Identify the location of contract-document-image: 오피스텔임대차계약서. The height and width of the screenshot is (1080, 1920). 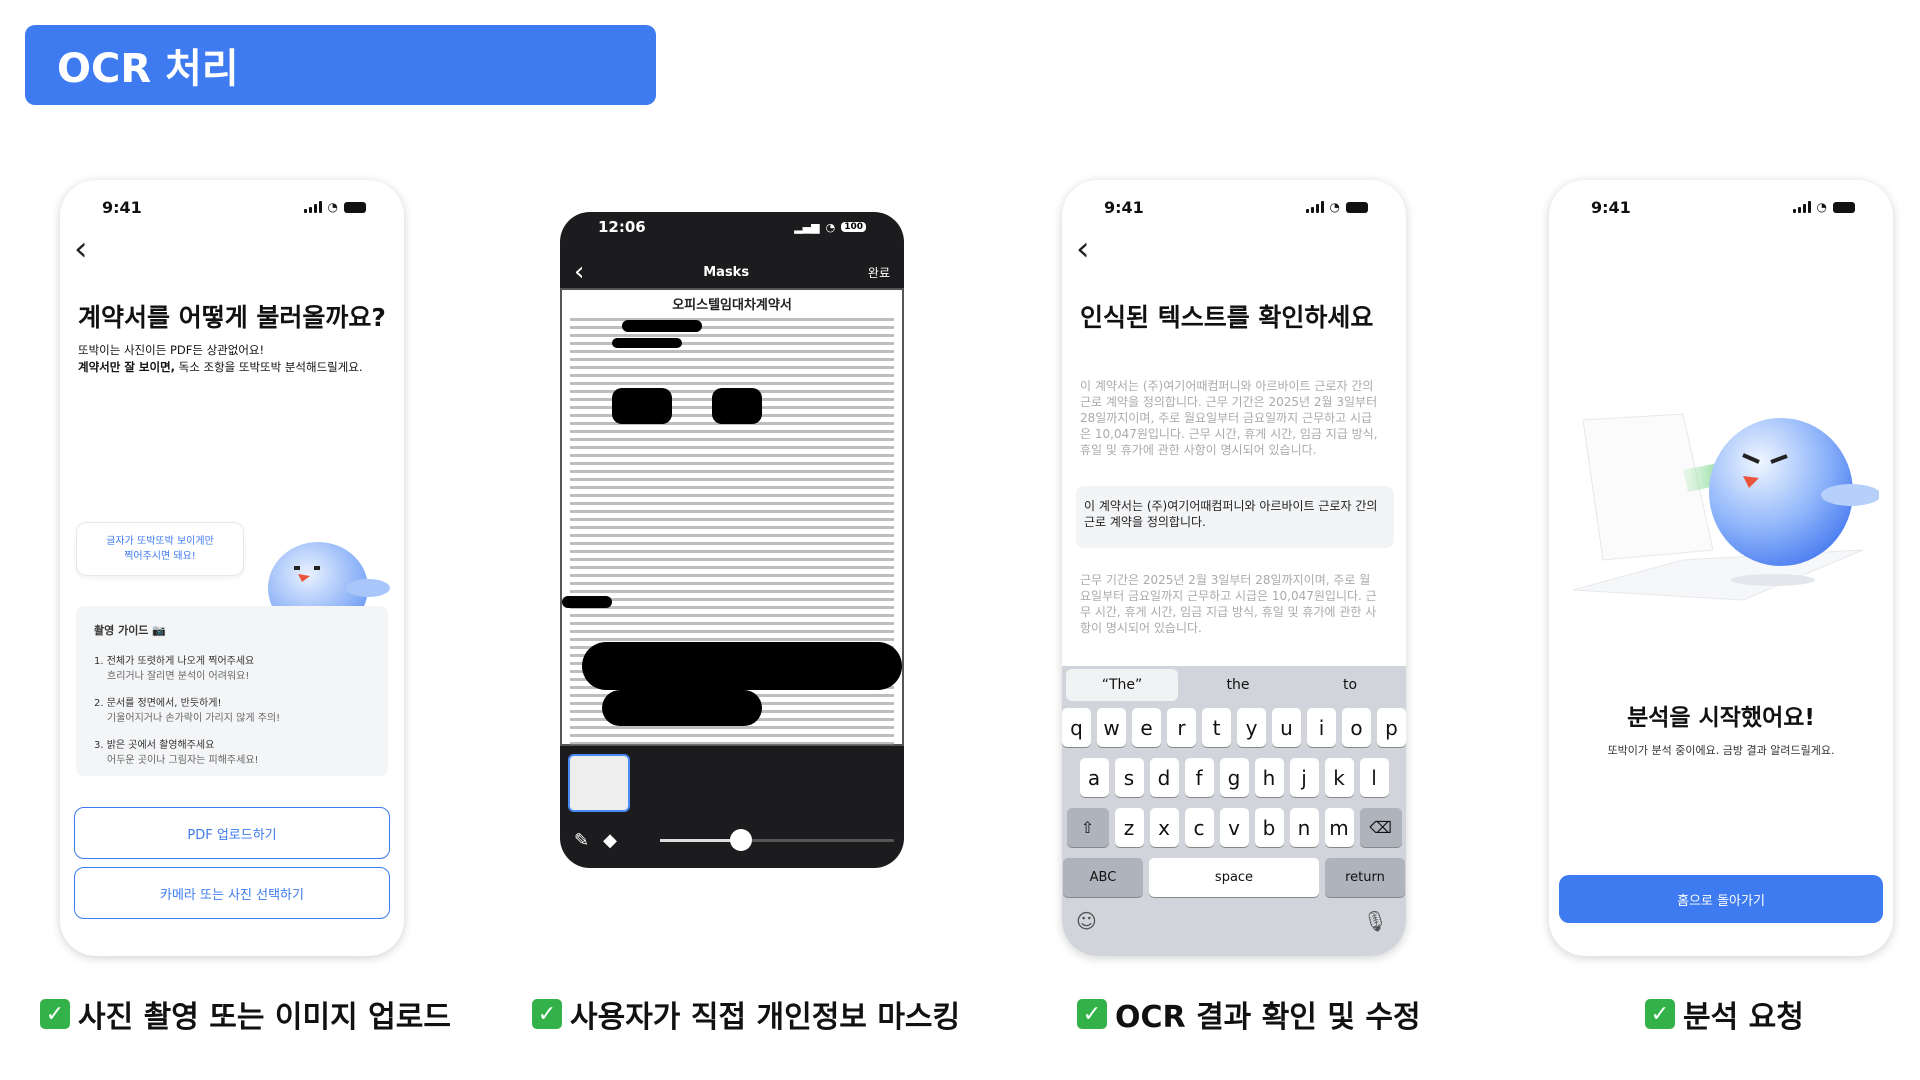
(732, 517).